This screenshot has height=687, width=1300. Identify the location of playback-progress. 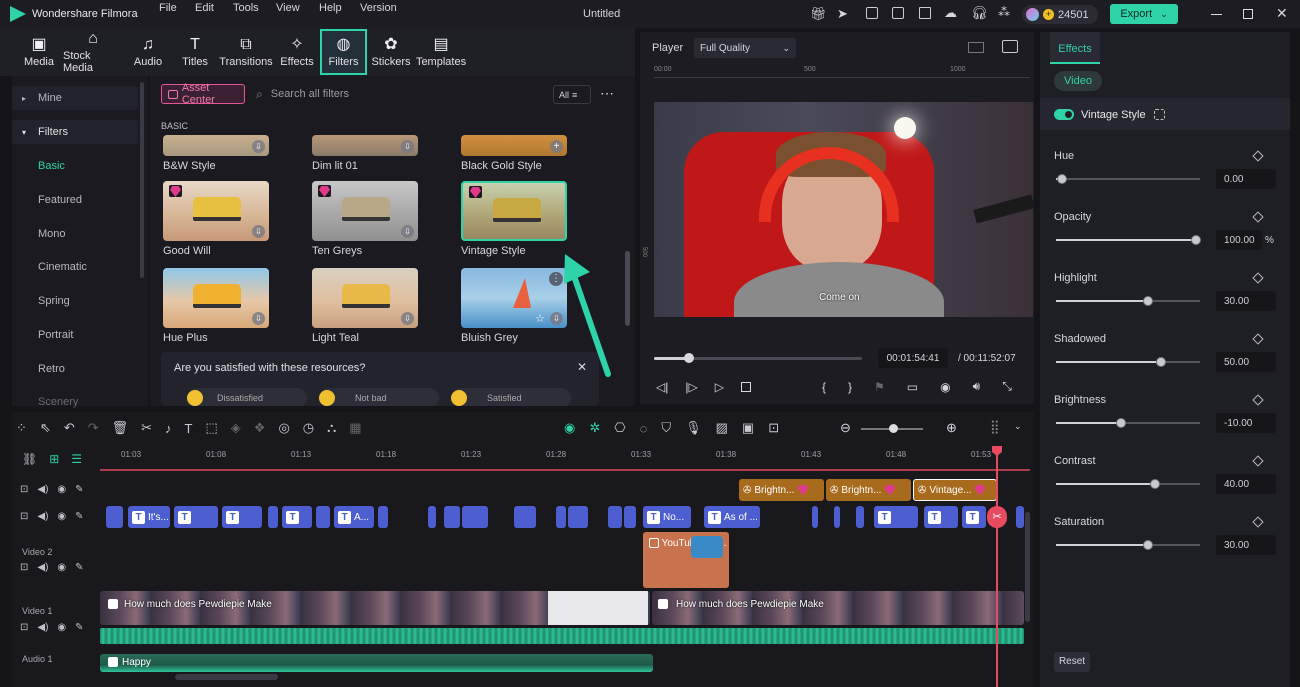
(758, 358).